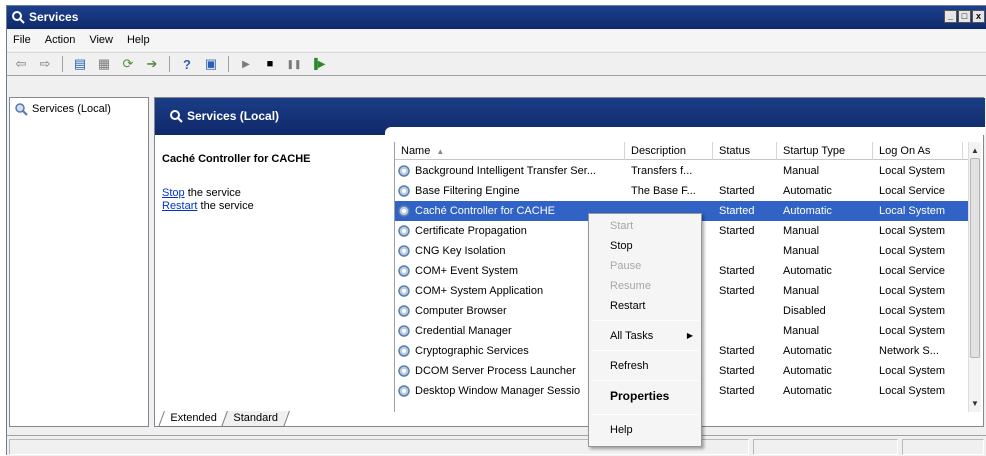  I want to click on cell-startup: Automatic, so click(807, 271).